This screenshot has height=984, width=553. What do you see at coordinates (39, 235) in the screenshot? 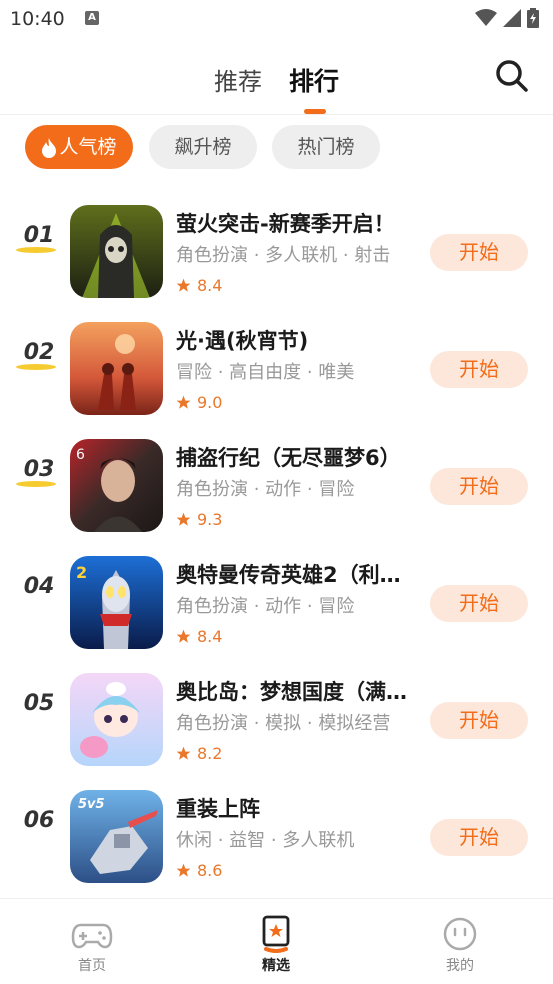
I see `rank-number: 01` at bounding box center [39, 235].